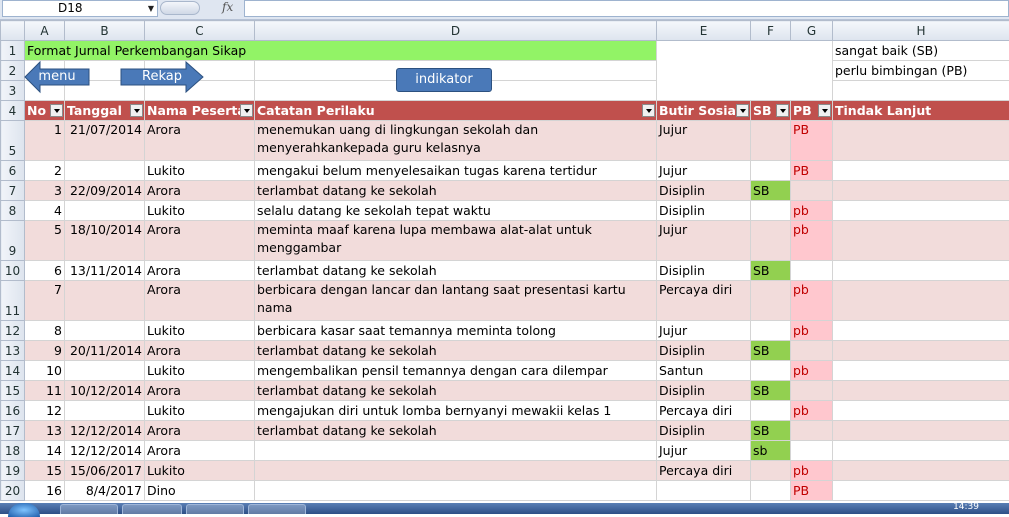  I want to click on start-orb-icon, so click(24, 510).